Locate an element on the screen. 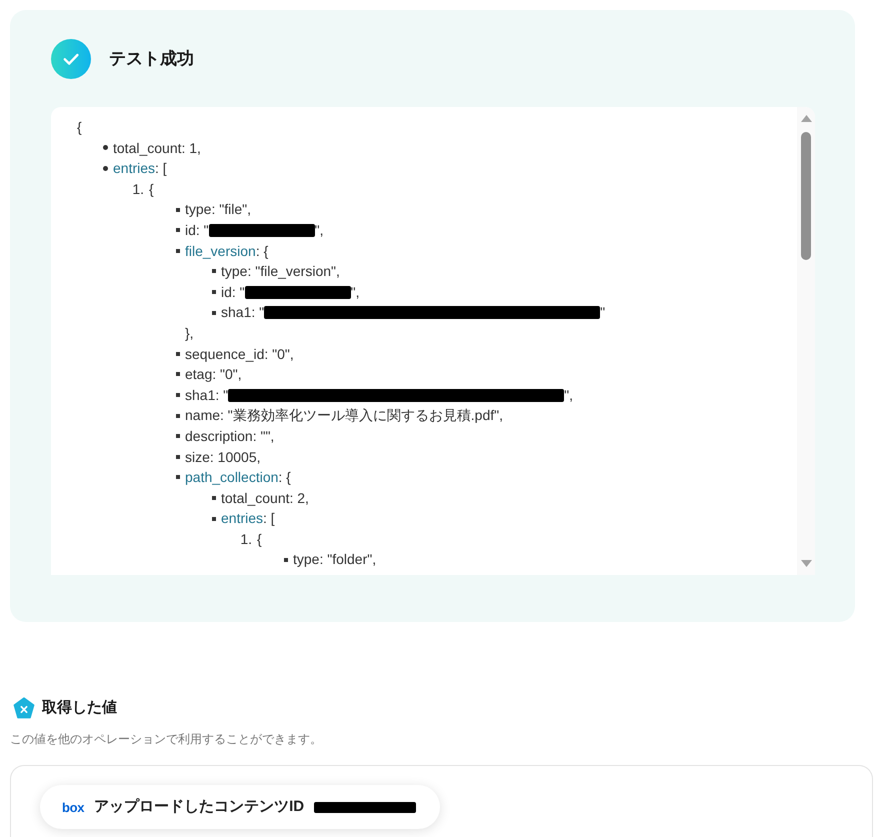  value-chip: box アップロードしたコンテンツID is located at coordinates (240, 807).